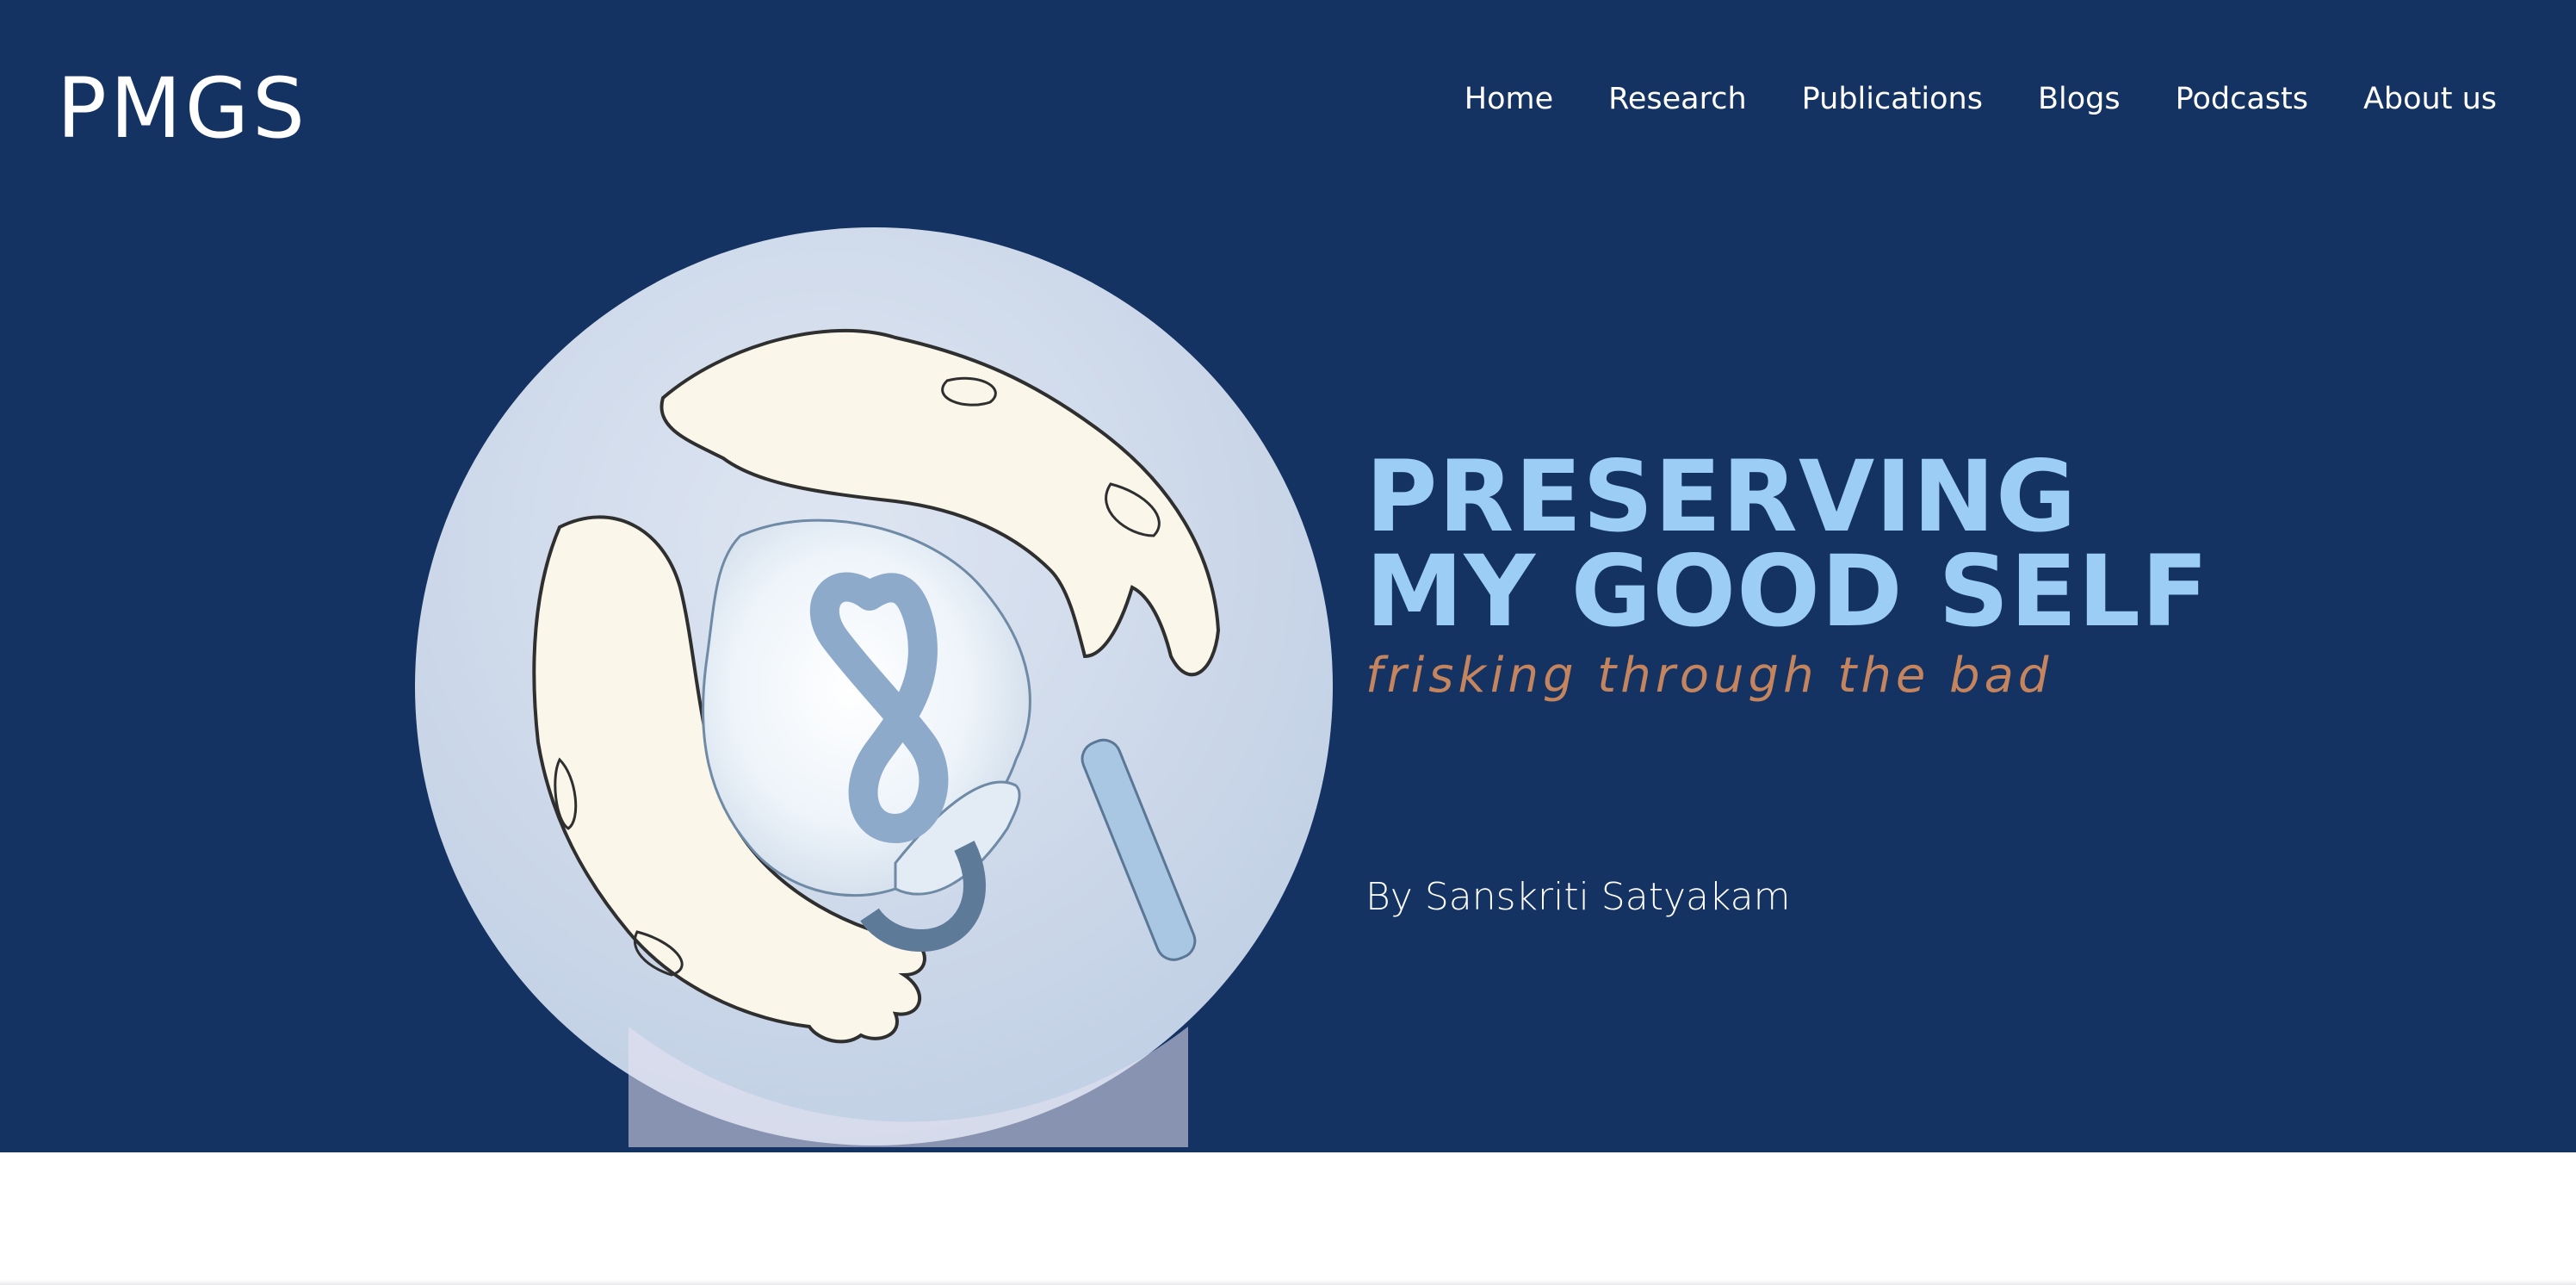 This screenshot has width=2576, height=1285. Describe the element at coordinates (1578, 897) in the screenshot. I see `author-byline: By Sanskriti Satyakam` at that location.